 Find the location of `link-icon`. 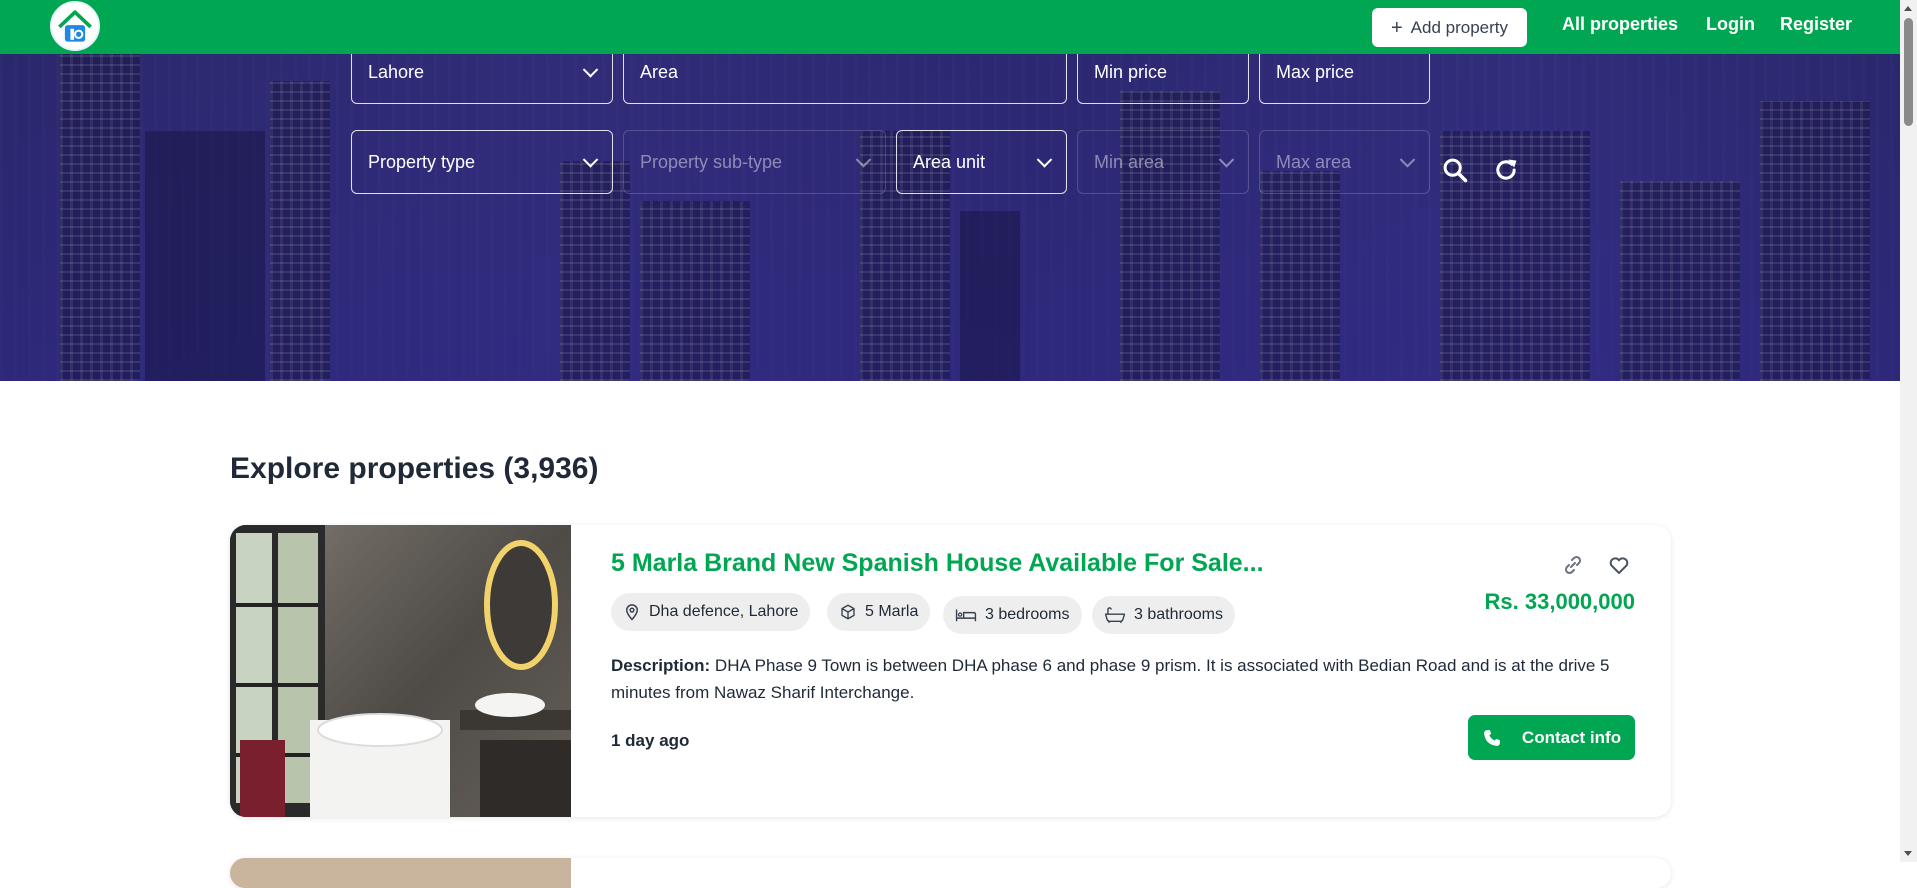

link-icon is located at coordinates (1573, 565).